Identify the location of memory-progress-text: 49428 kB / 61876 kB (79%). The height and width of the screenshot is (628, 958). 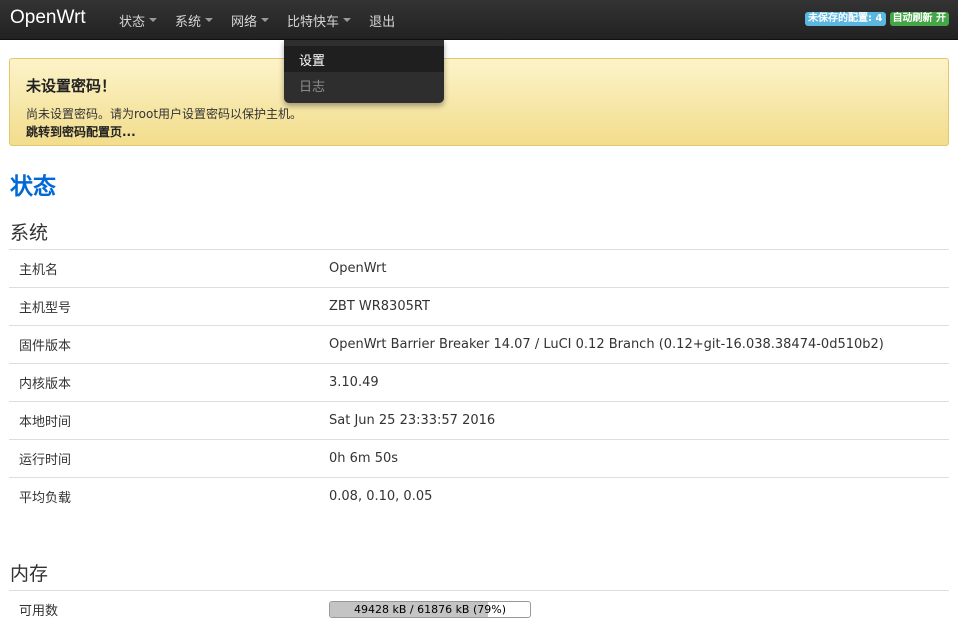
(430, 609).